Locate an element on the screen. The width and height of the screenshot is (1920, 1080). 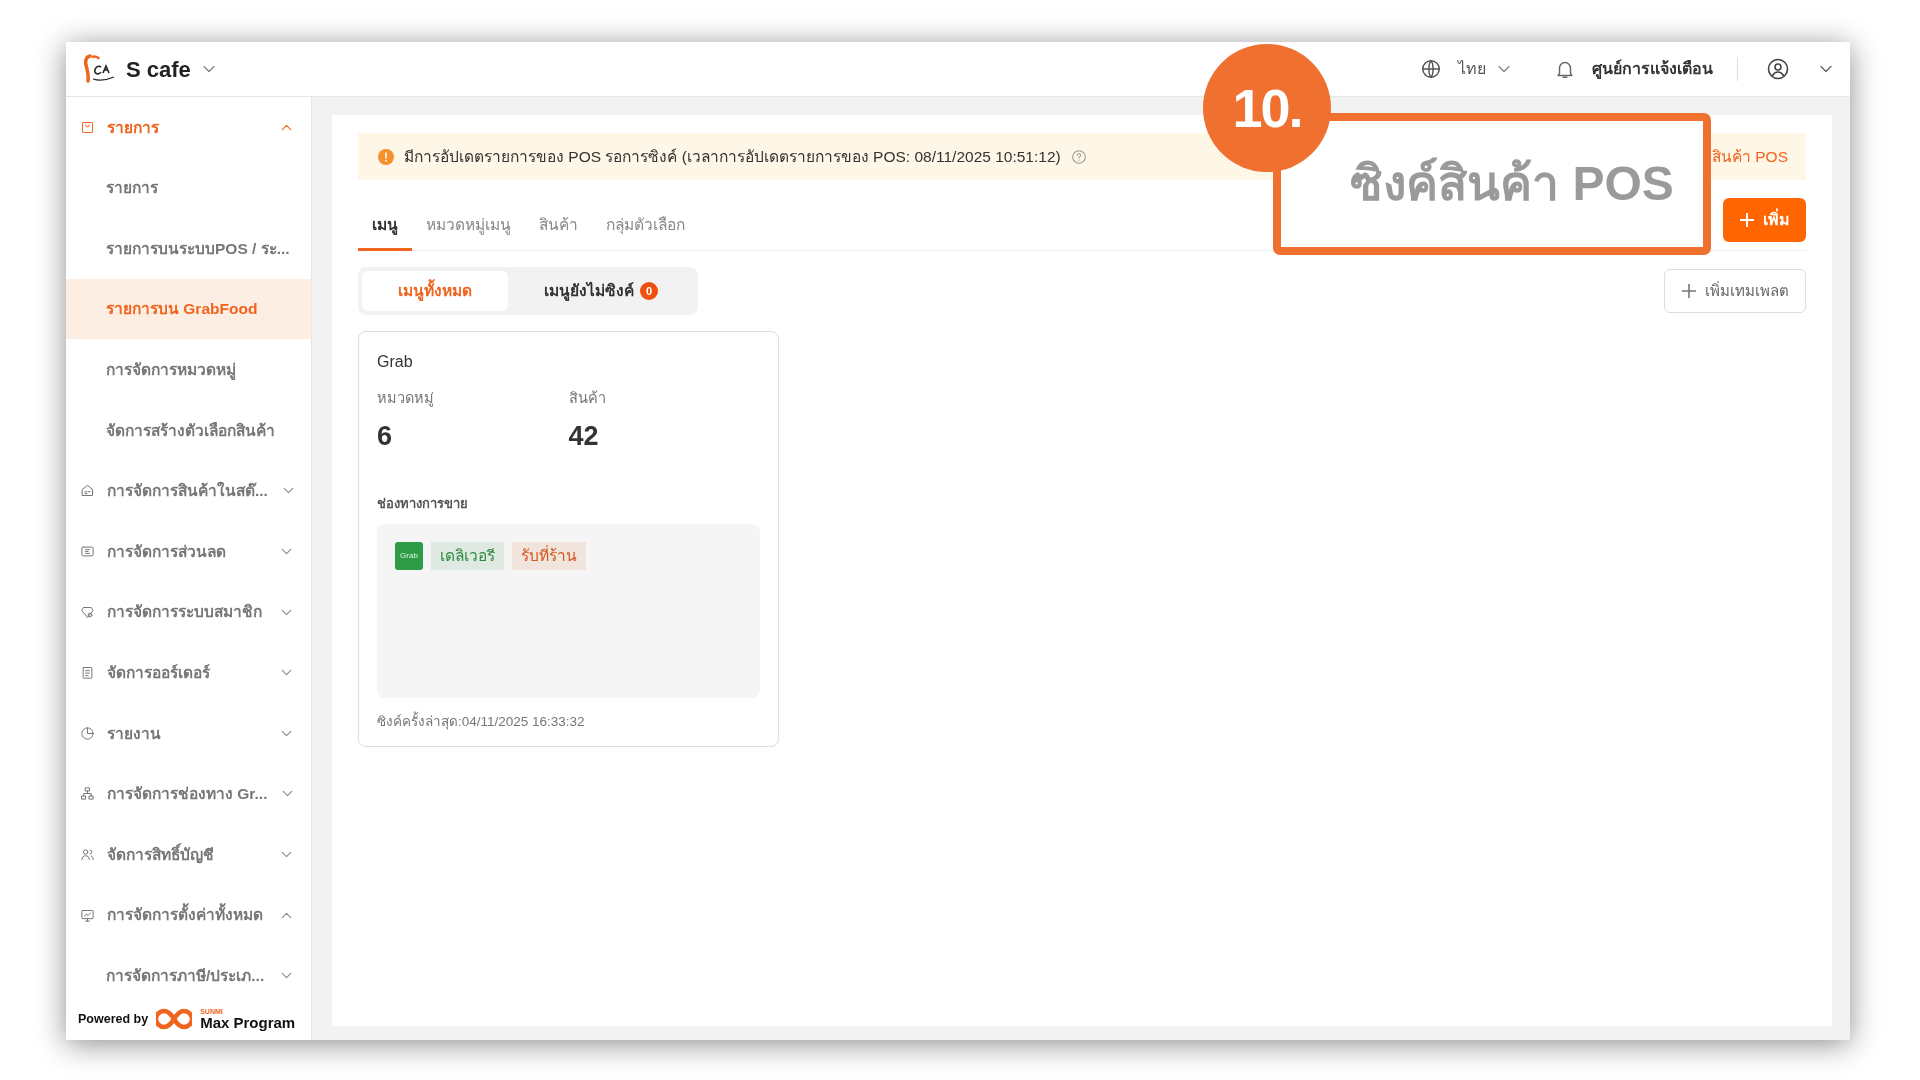
gem-badge-icon is located at coordinates (87, 612).